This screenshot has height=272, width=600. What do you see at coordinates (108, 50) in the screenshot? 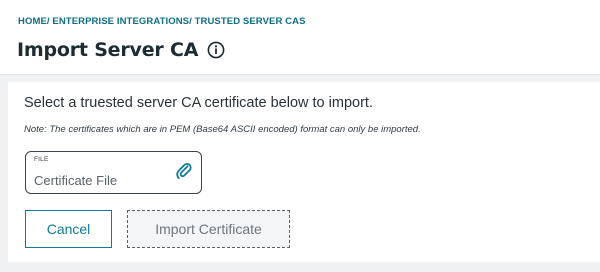
I see `page-title: Import Server CA` at bounding box center [108, 50].